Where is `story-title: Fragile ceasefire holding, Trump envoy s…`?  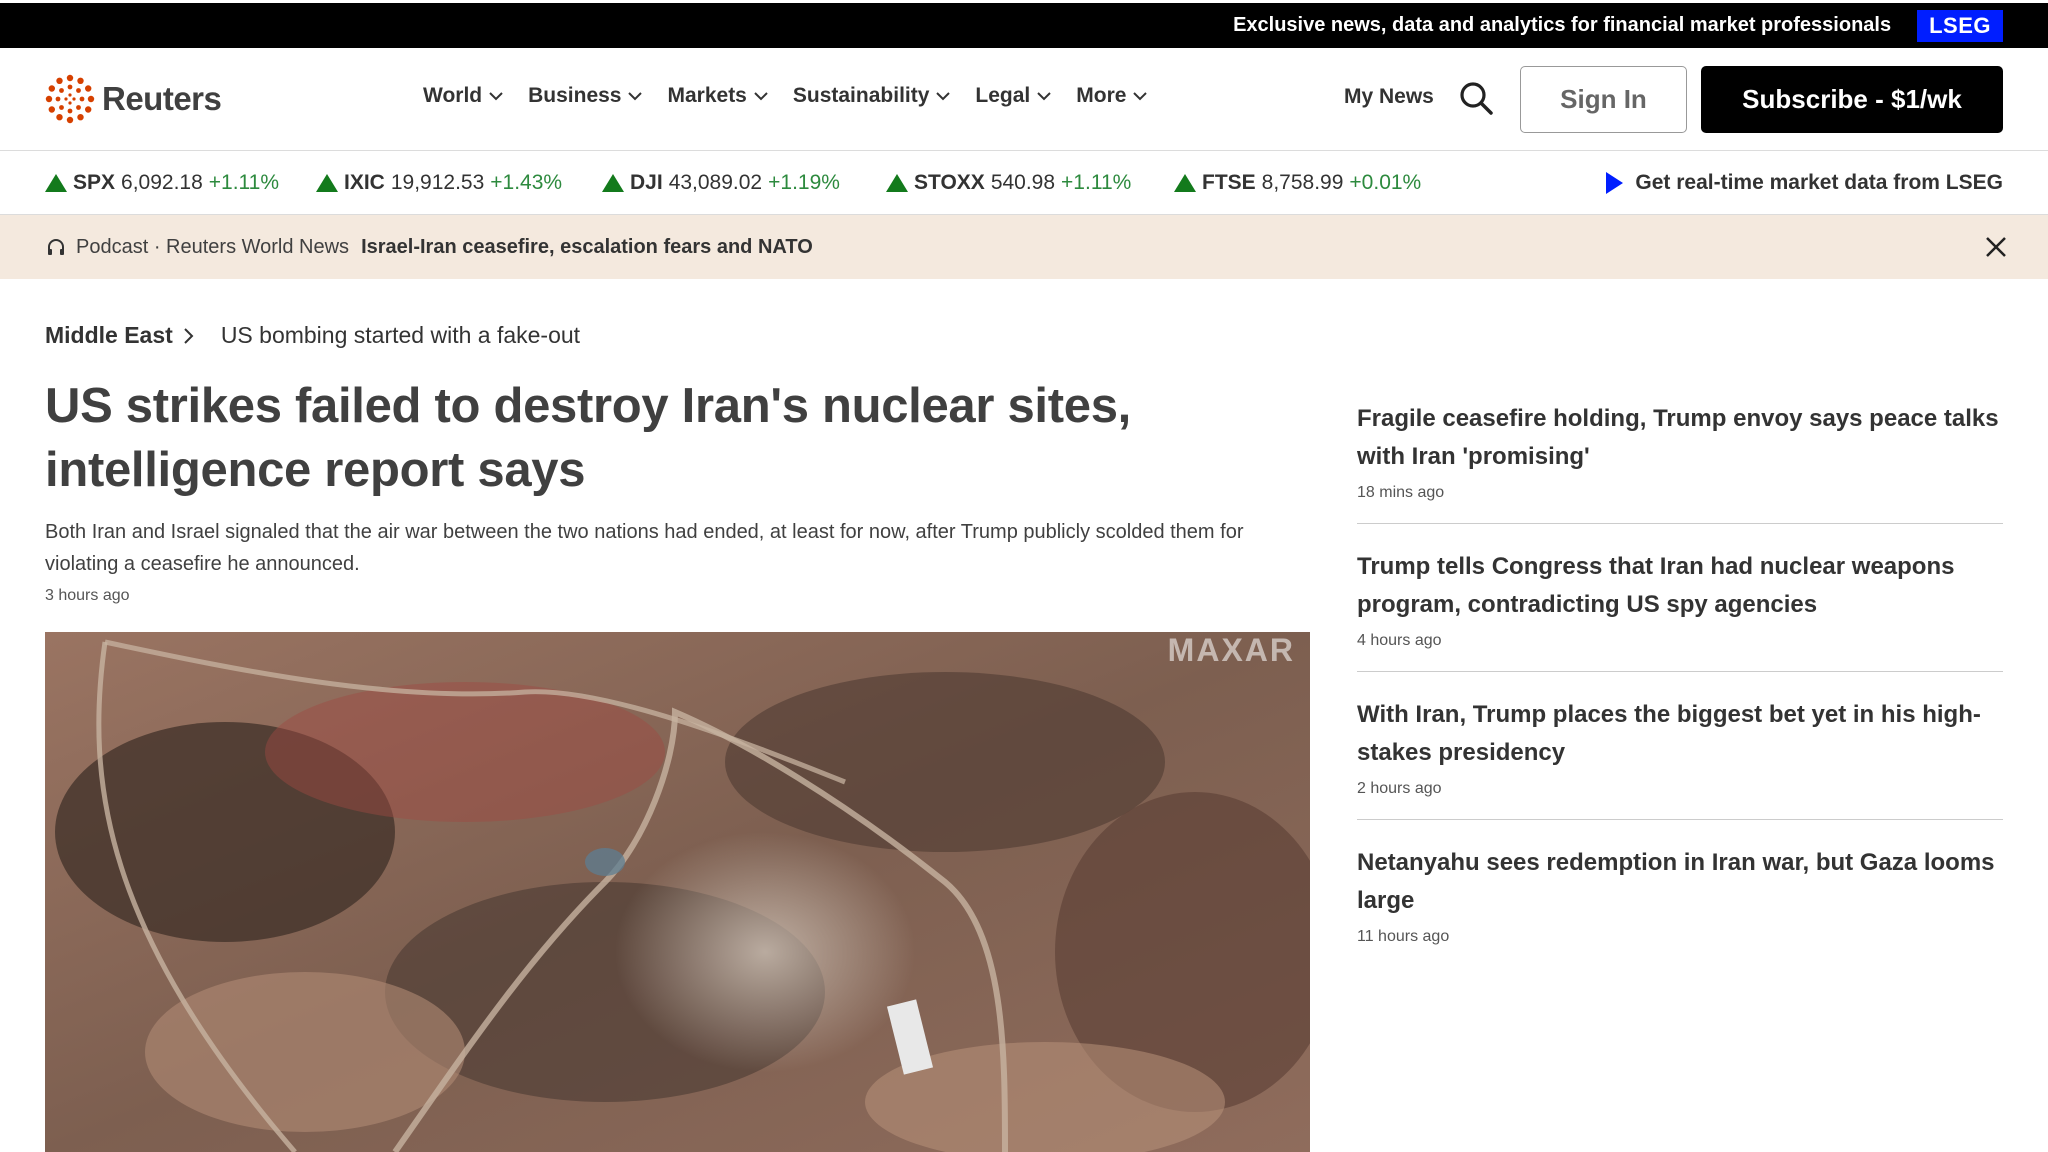 story-title: Fragile ceasefire holding, Trump envoy s… is located at coordinates (1680, 438).